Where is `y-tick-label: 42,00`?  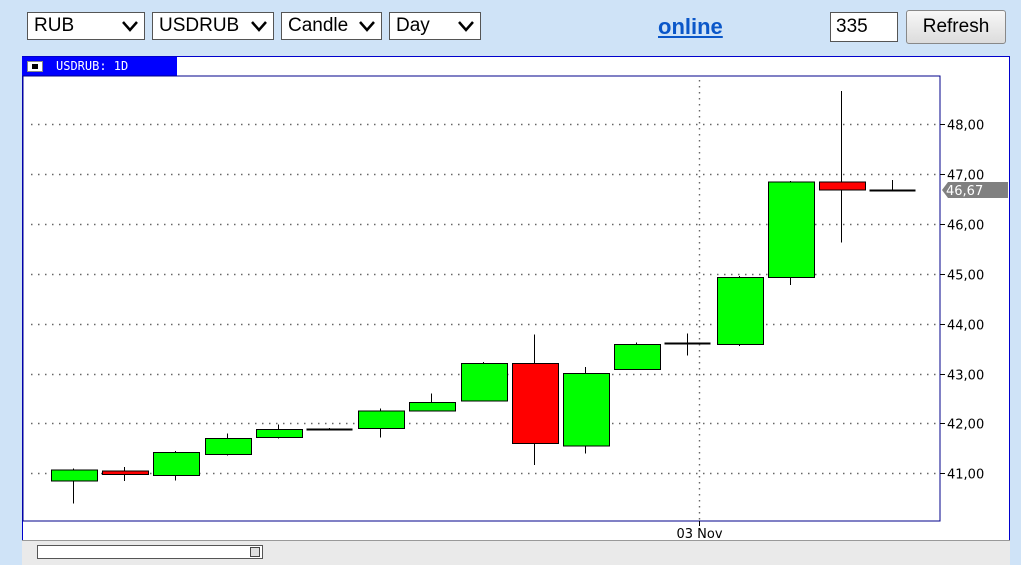
y-tick-label: 42,00 is located at coordinates (965, 425).